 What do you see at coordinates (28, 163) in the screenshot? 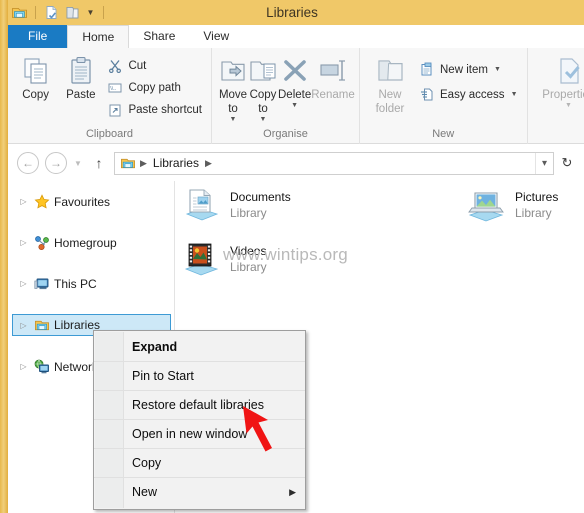
I see `back-button: ←` at bounding box center [28, 163].